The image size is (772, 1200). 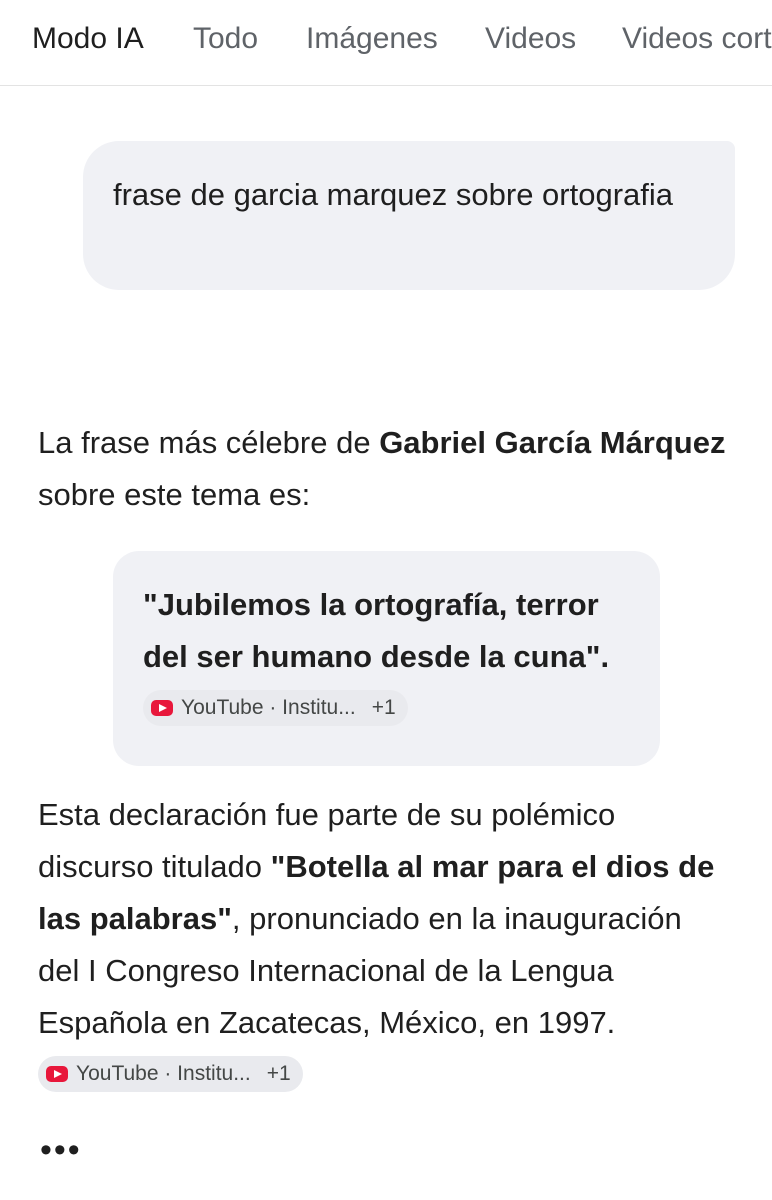 What do you see at coordinates (530, 39) in the screenshot?
I see `tab-videos: Videos` at bounding box center [530, 39].